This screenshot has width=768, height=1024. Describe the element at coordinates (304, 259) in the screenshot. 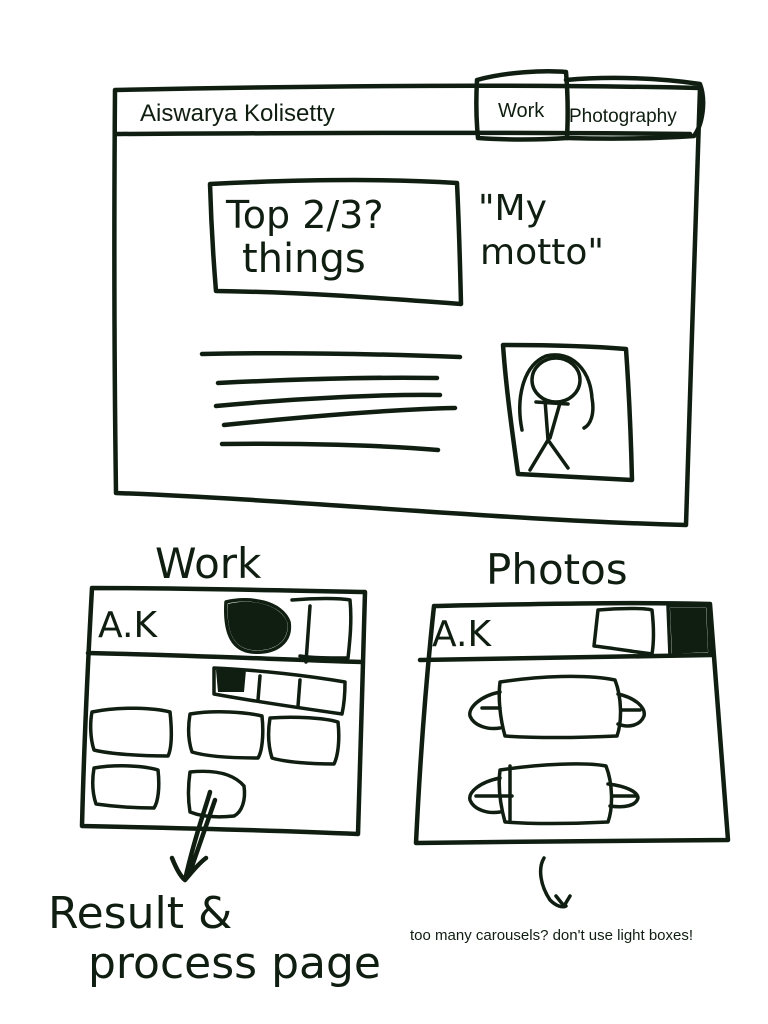

I see `highlight-box-line2: things` at that location.